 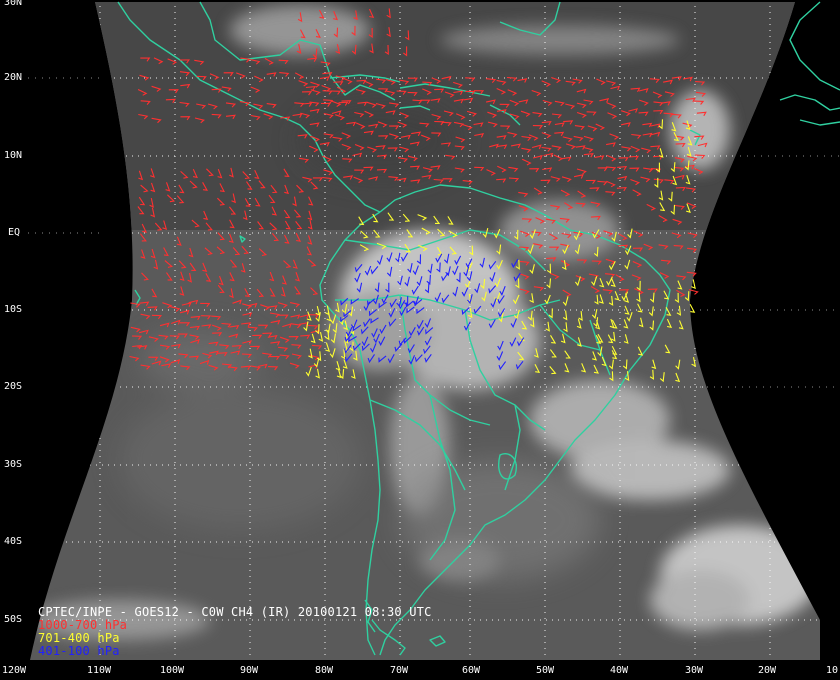 I want to click on legend-high-level: 401-100 hPa, so click(x=79, y=651).